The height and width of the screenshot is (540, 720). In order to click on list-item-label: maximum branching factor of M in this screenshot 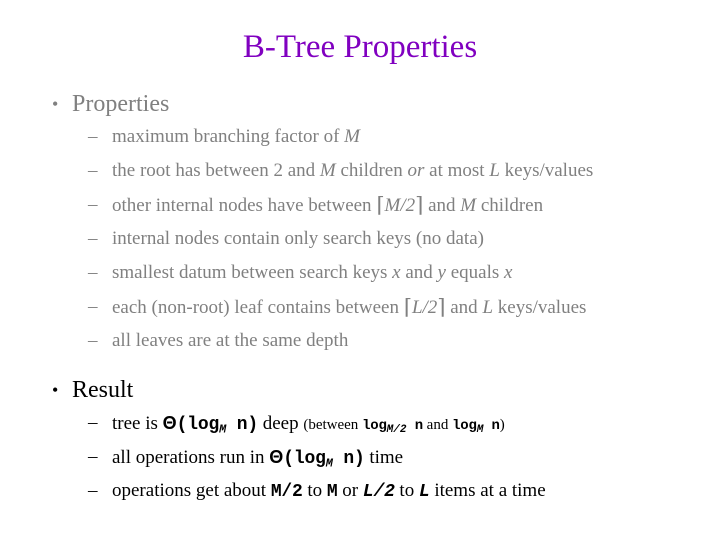, I will do `click(236, 136)`.